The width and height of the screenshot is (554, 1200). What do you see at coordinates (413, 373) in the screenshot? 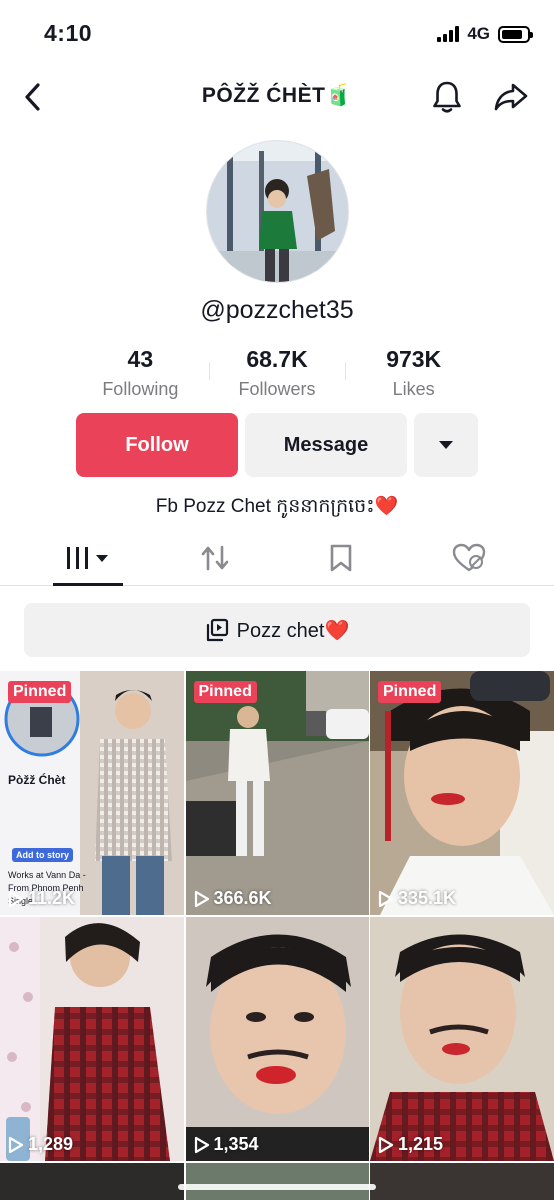
I see `stat-likes: 973K Likes` at bounding box center [413, 373].